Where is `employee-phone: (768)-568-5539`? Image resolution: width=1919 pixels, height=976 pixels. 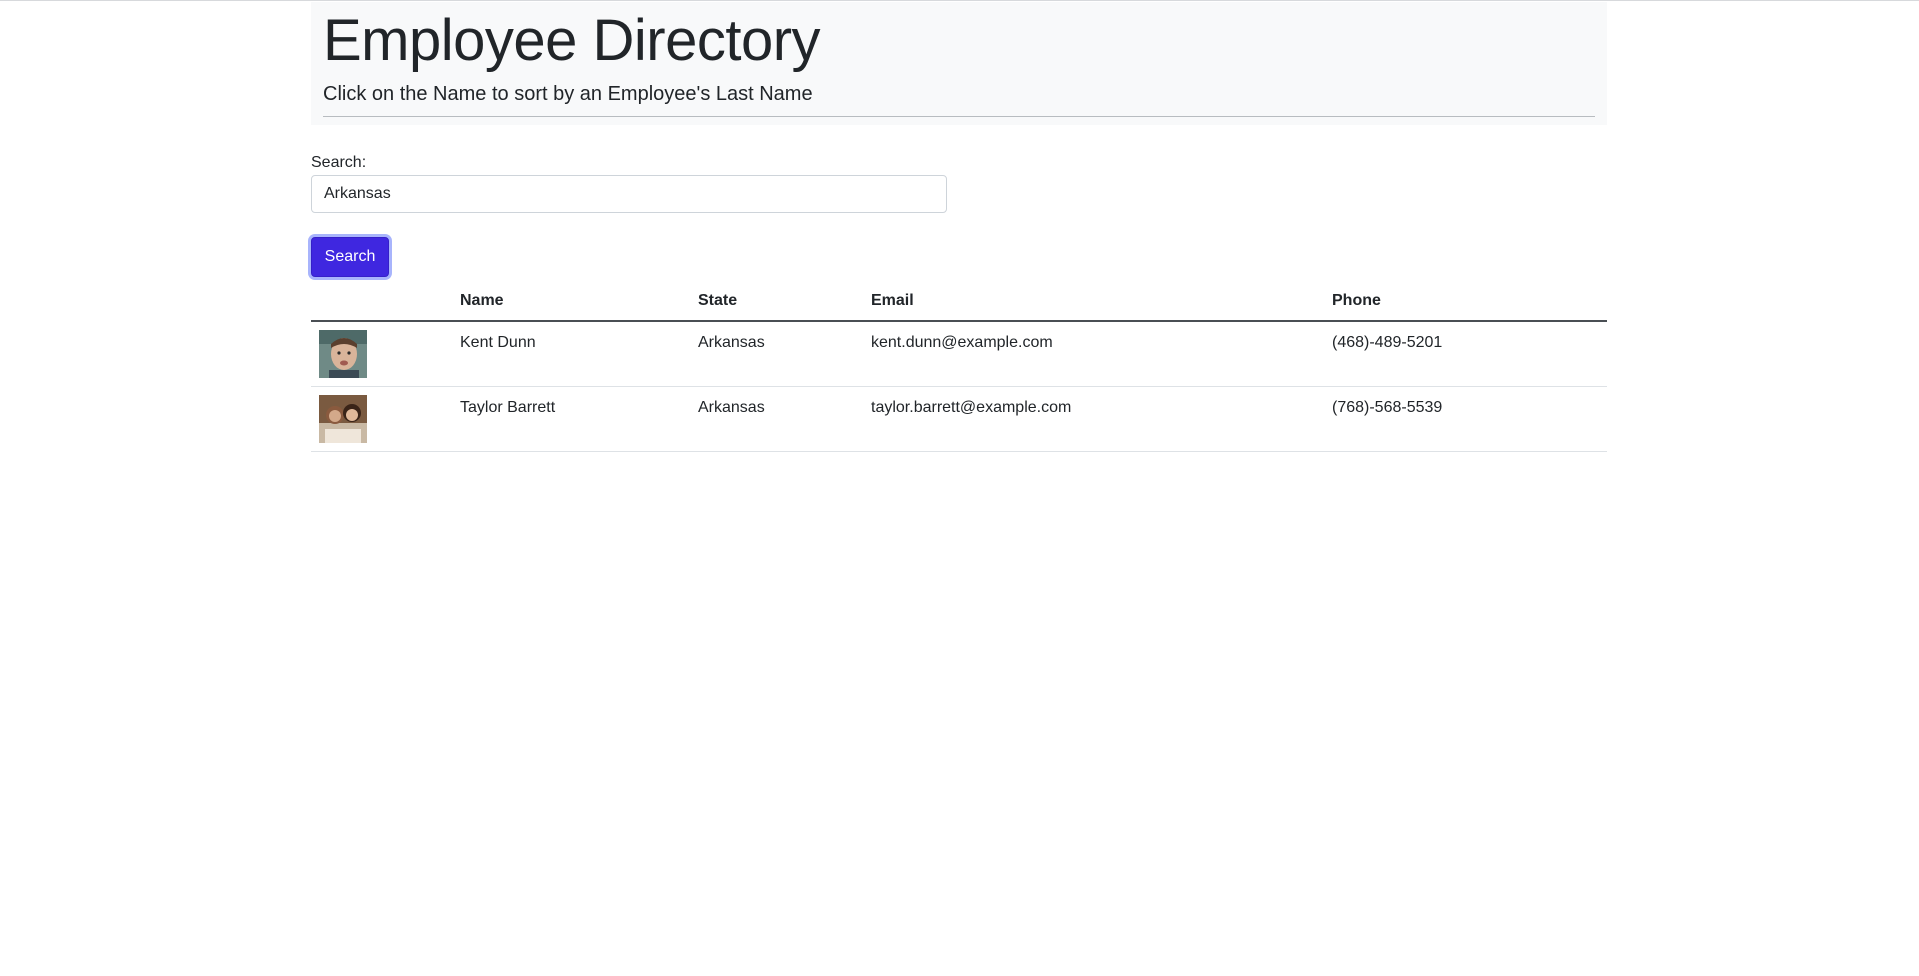 employee-phone: (768)-568-5539 is located at coordinates (1465, 419).